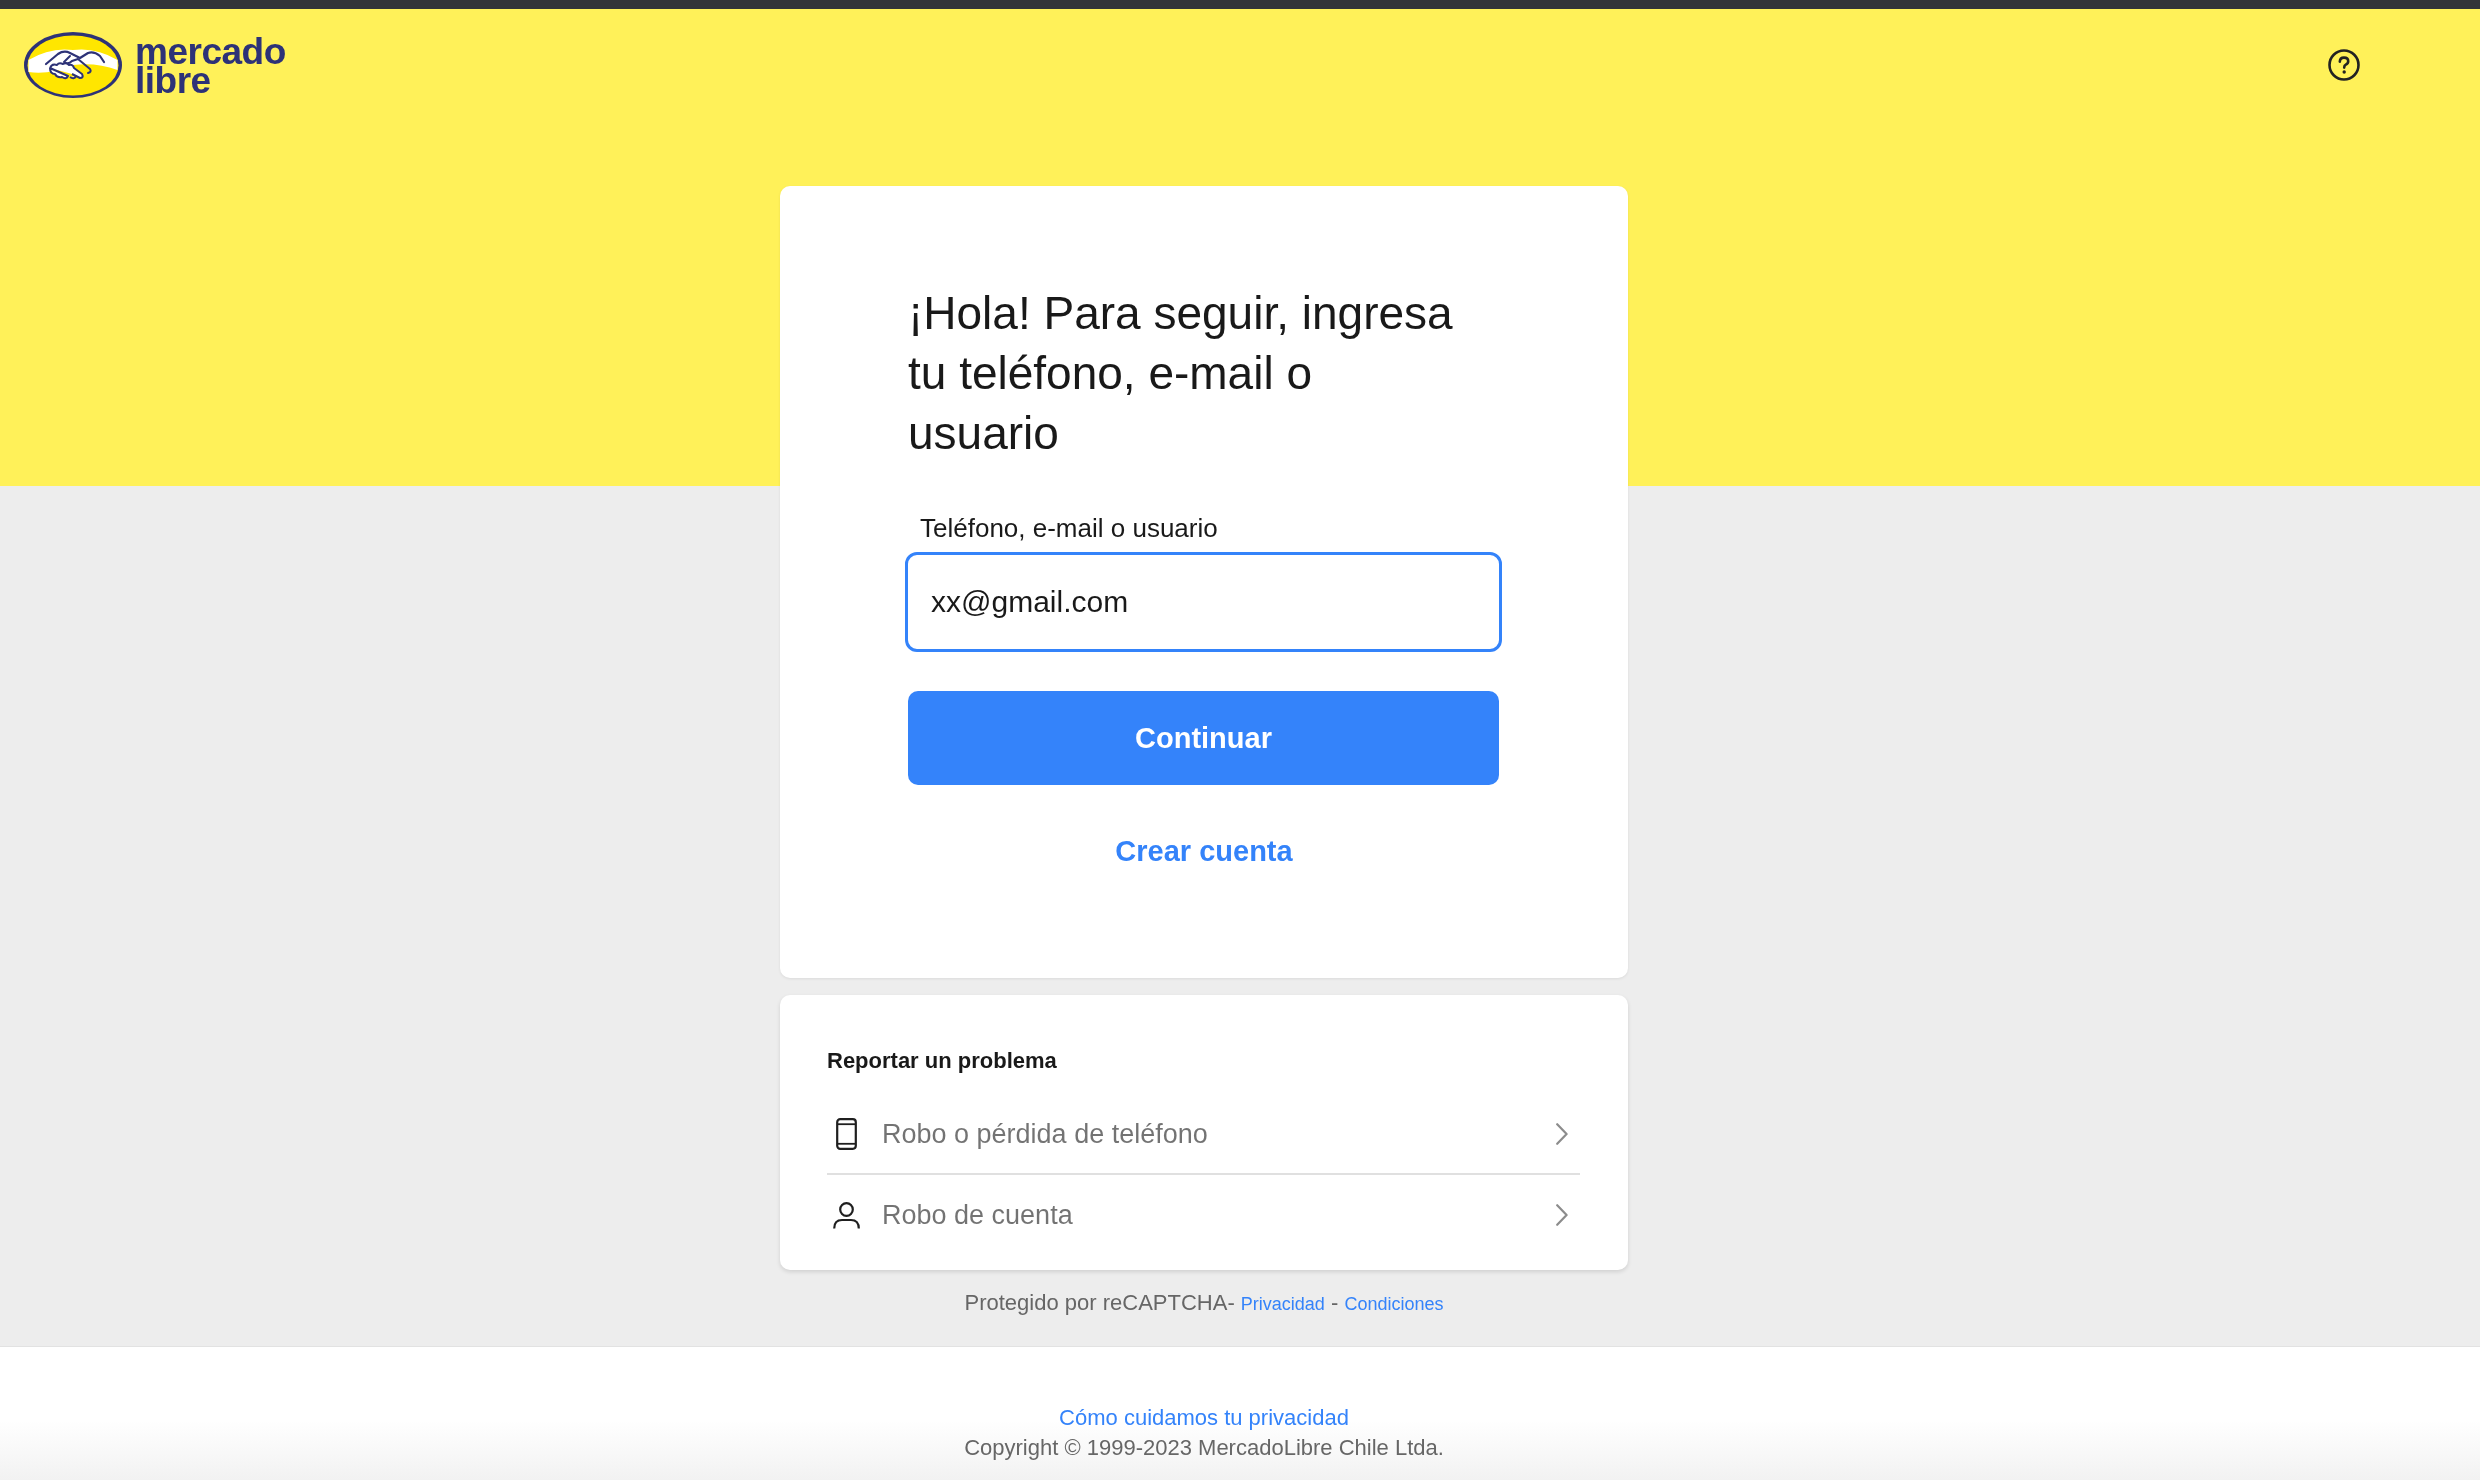  I want to click on create-account-link: Crear cuenta, so click(1204, 851).